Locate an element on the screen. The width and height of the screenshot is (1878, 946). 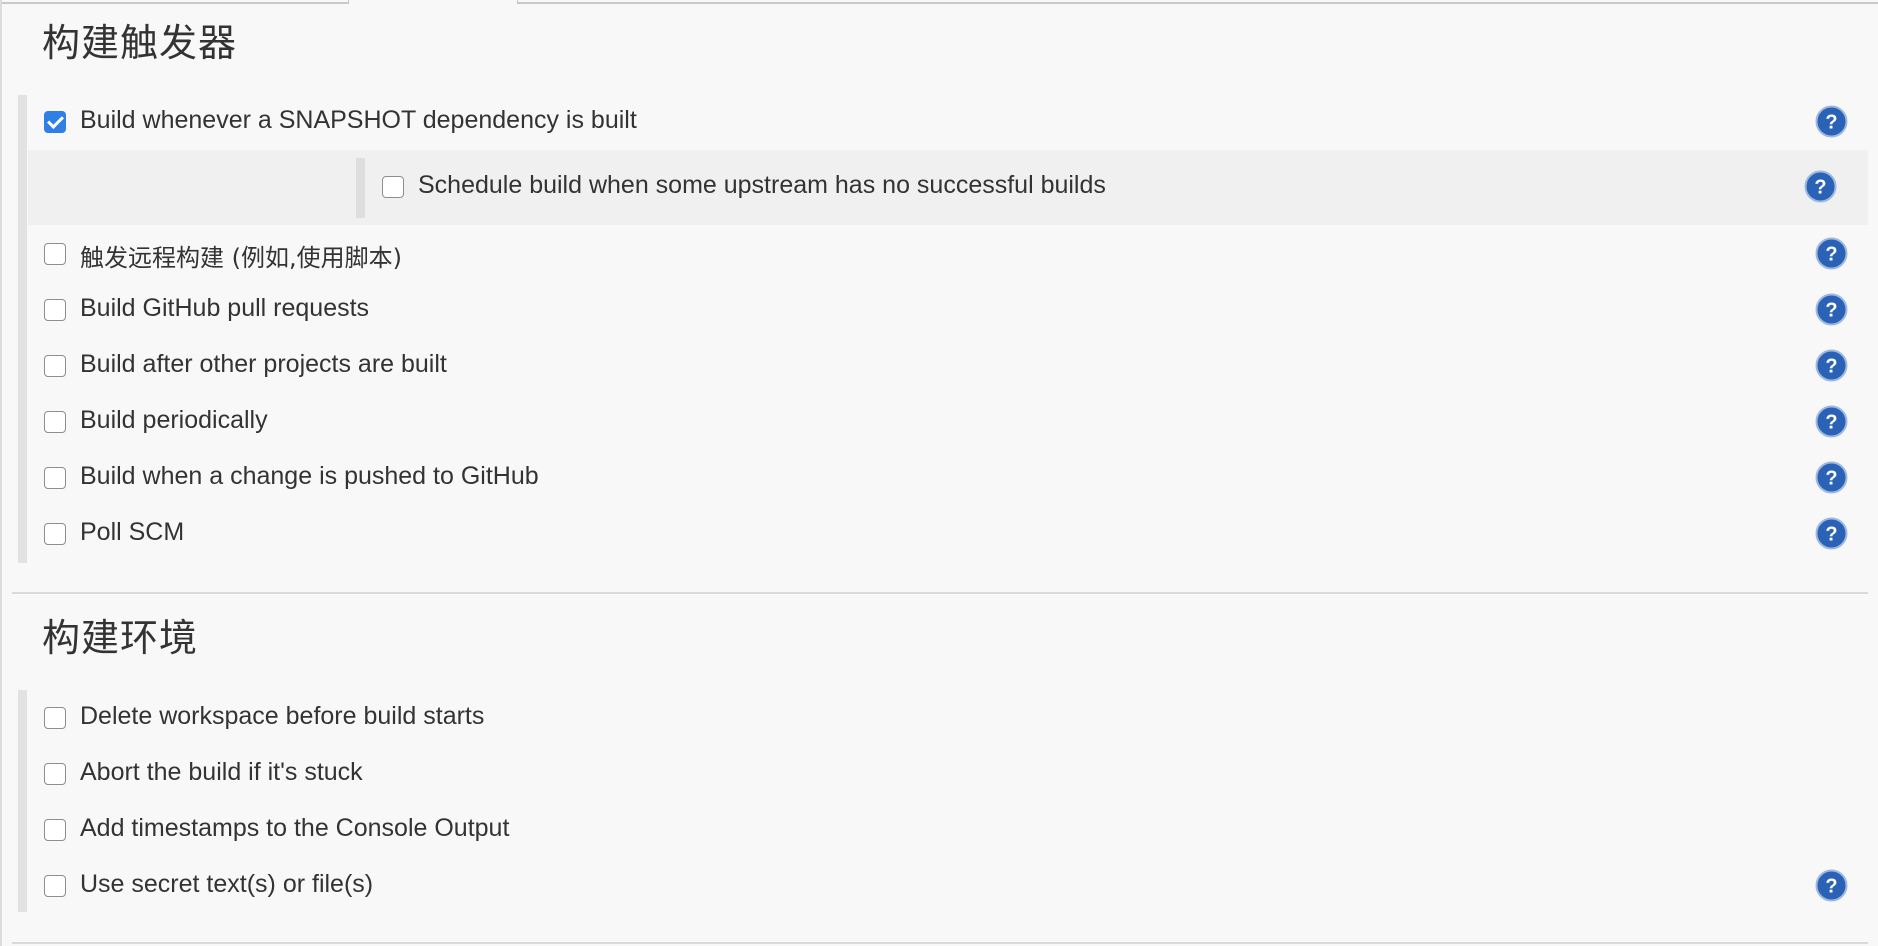
tab-strip-line-left is located at coordinates (174, 2).